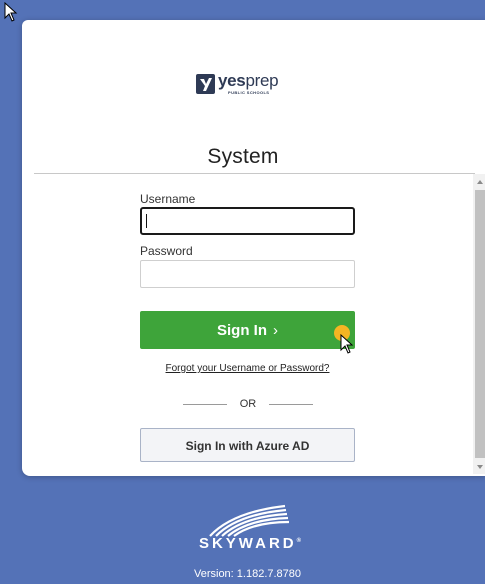 The height and width of the screenshot is (584, 485). I want to click on password-input, so click(247, 274).